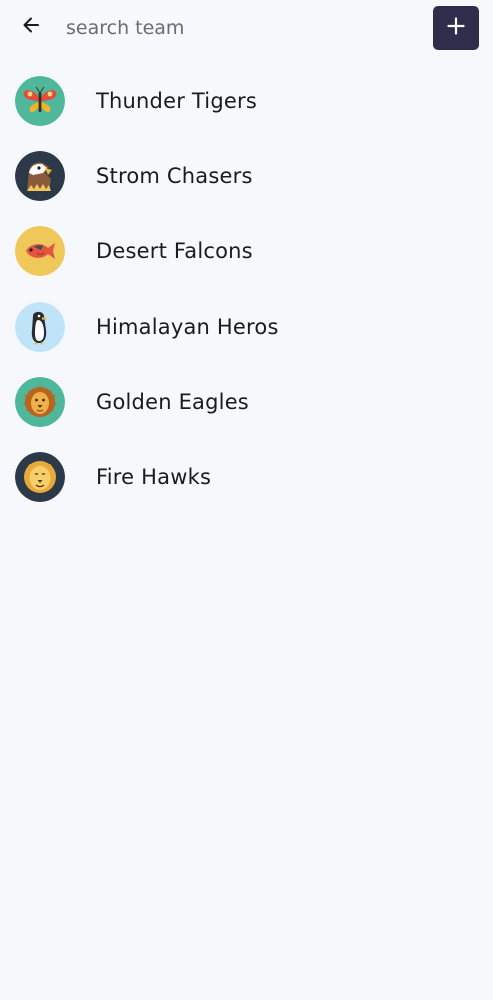 The height and width of the screenshot is (1000, 493). Describe the element at coordinates (154, 477) in the screenshot. I see `team-name: Fire Hawks` at that location.